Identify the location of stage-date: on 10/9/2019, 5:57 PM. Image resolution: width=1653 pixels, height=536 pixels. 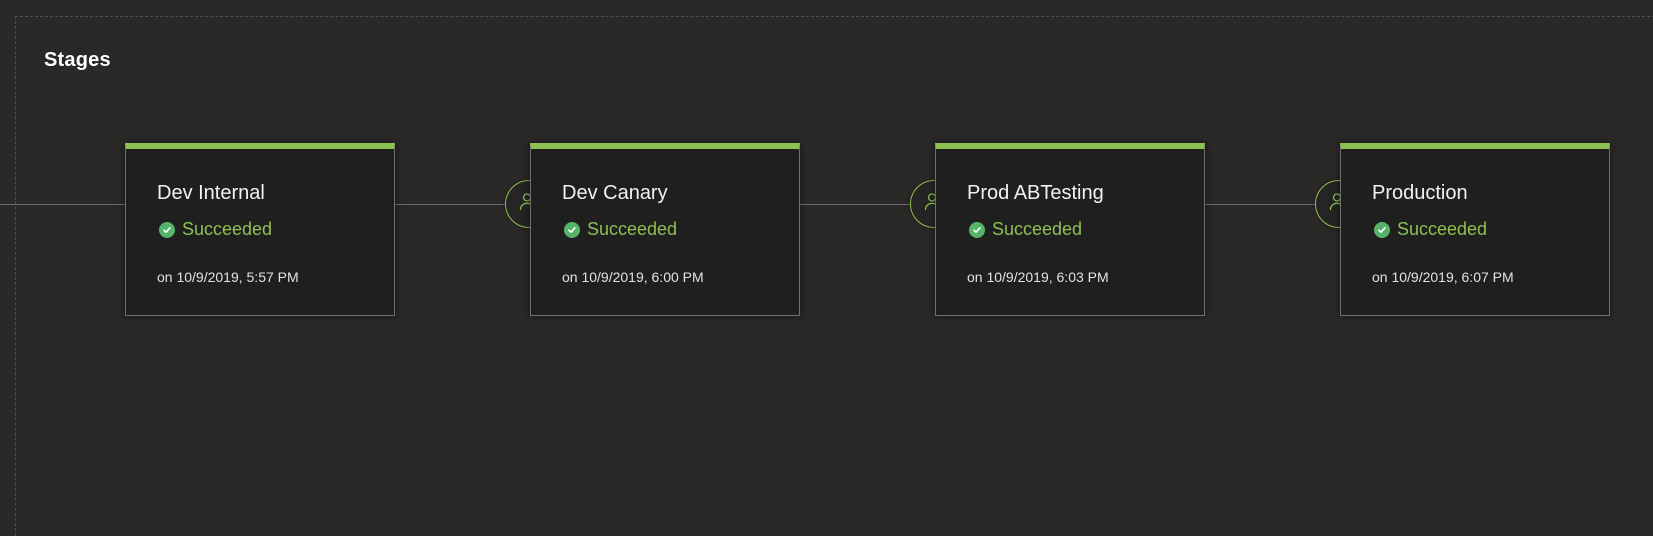
(228, 277).